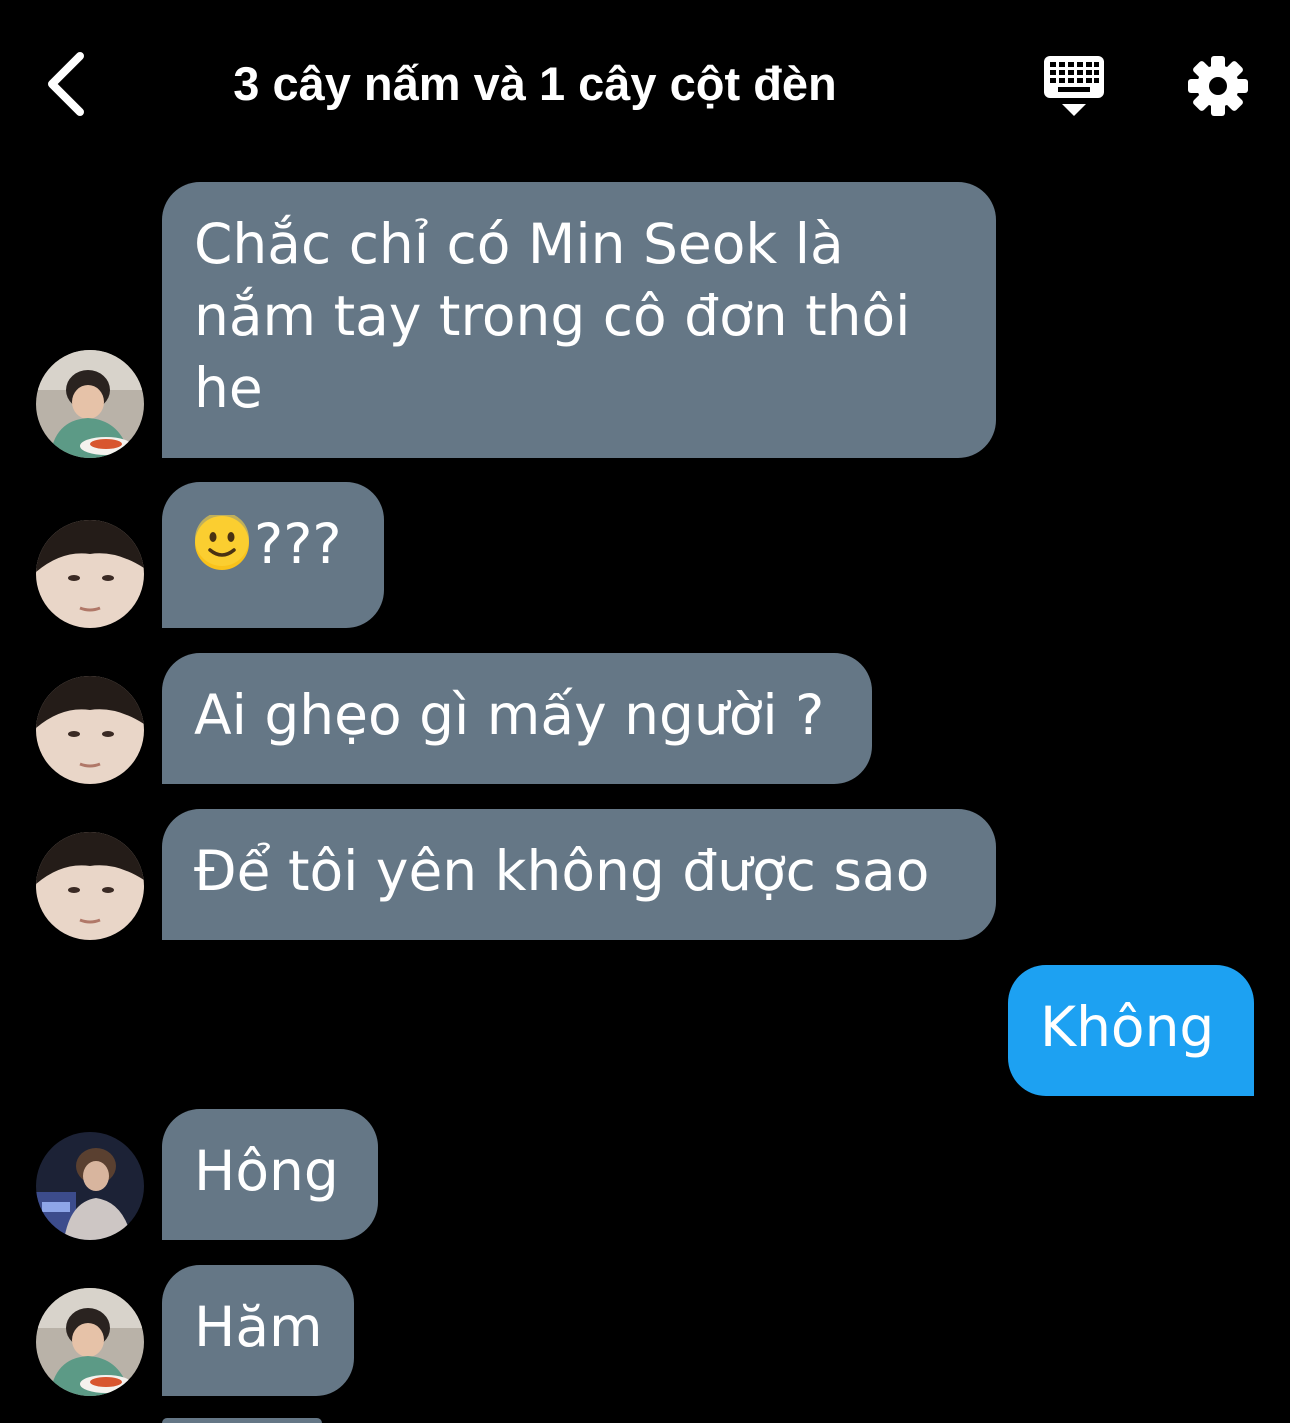 Image resolution: width=1290 pixels, height=1423 pixels. Describe the element at coordinates (519, 244) in the screenshot. I see `message-text-line: Chắc chỉ có Min Seok là` at that location.